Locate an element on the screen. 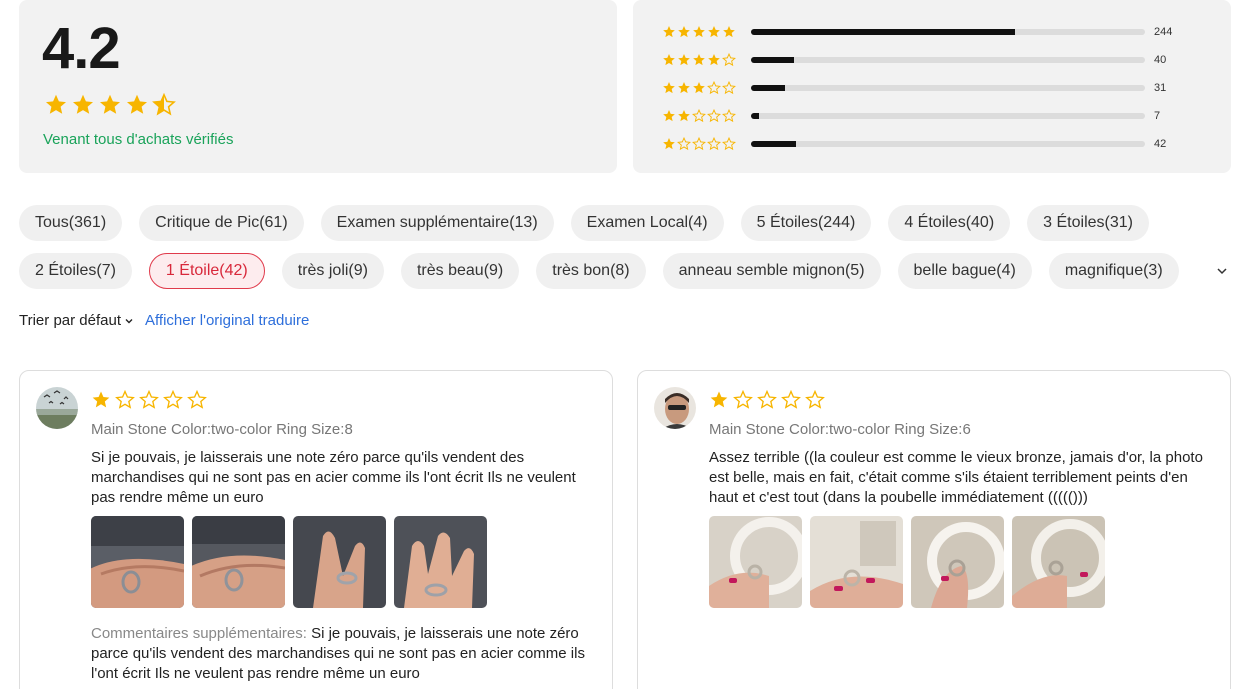 This screenshot has height=689, width=1251. distribution-row-3: 31 is located at coordinates (914, 88).